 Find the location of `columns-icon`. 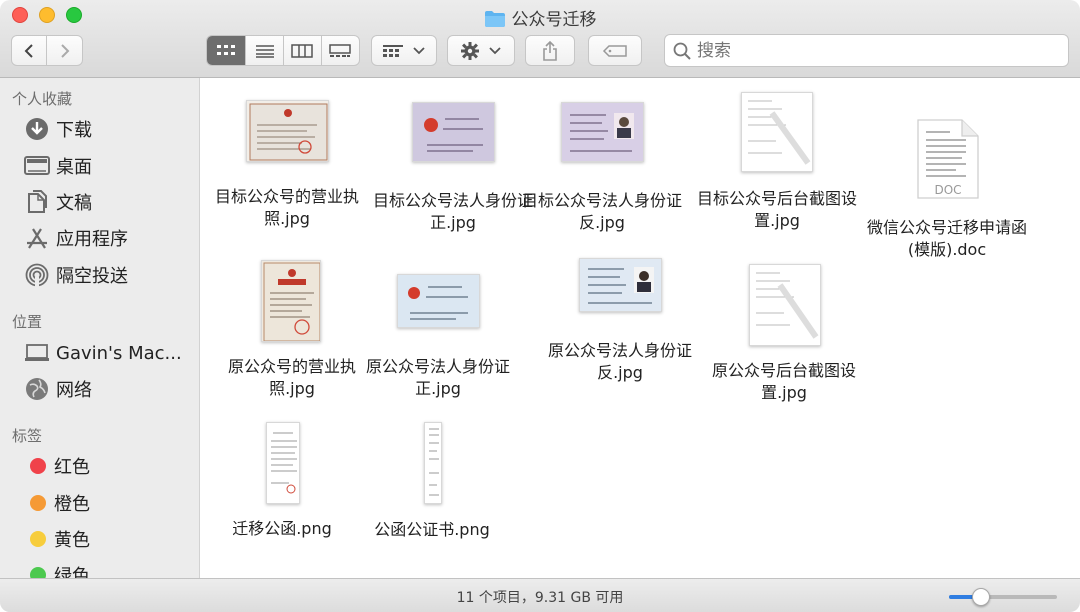

columns-icon is located at coordinates (302, 50).